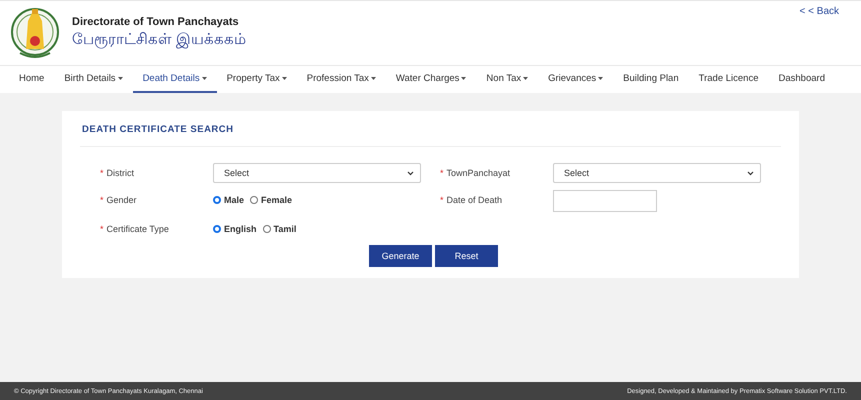 Image resolution: width=861 pixels, height=400 pixels. Describe the element at coordinates (507, 79) in the screenshot. I see `nav-item: Non Tax` at that location.